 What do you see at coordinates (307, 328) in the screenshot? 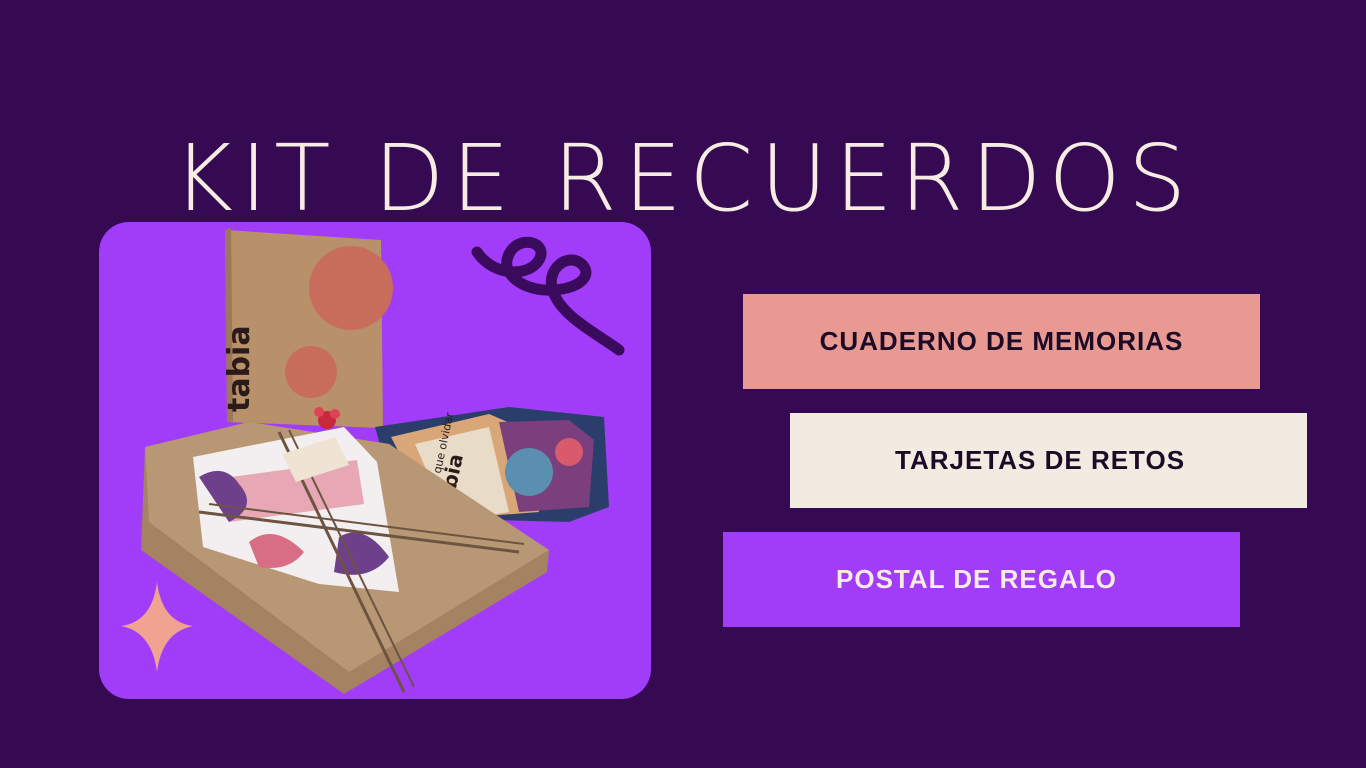
I see `notebook-image: tabia` at bounding box center [307, 328].